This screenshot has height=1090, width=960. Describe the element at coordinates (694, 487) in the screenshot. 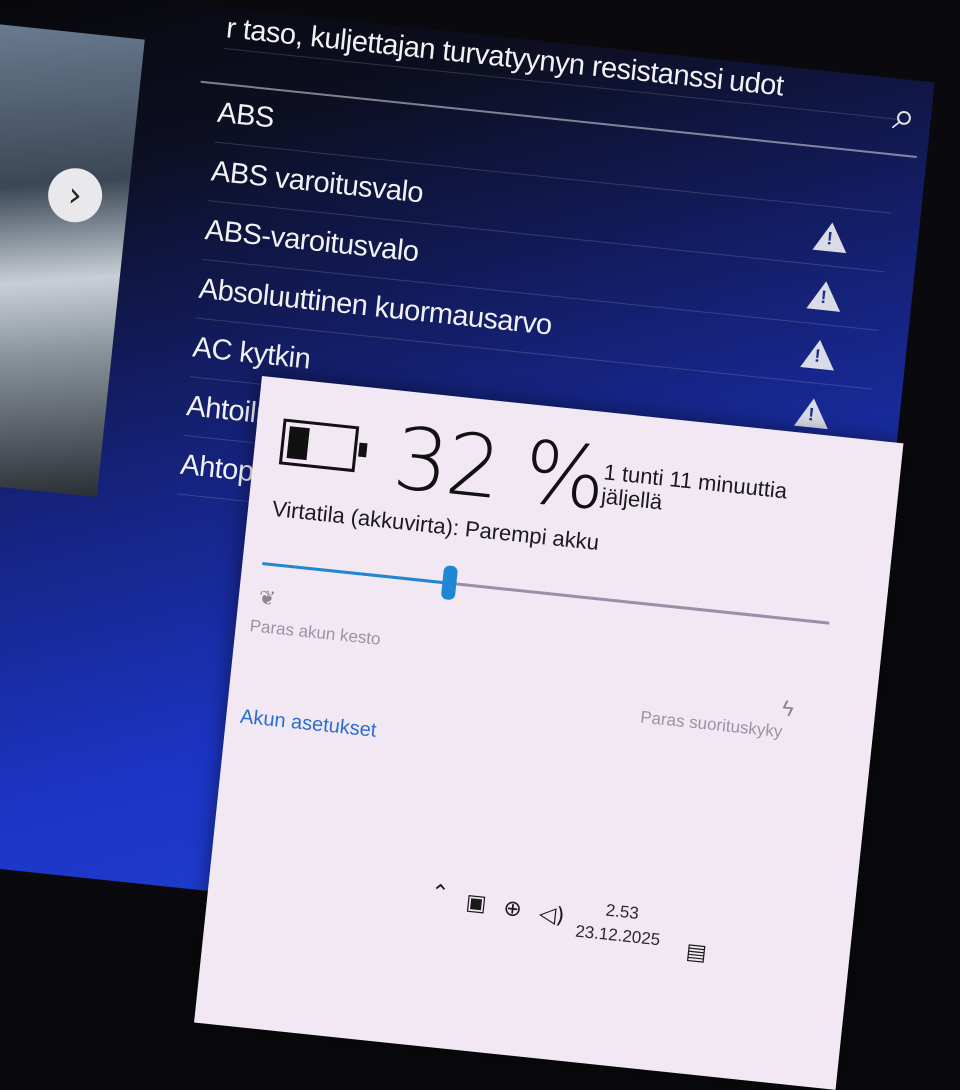

I see `time-remaining: 1 tunti 11 minuuttia jäljellä` at that location.